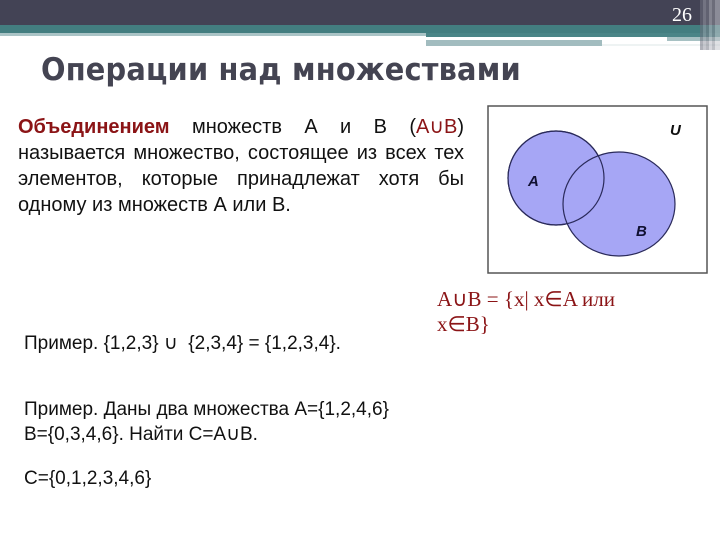 The image size is (720, 540). What do you see at coordinates (526, 299) in the screenshot?
I see `union-formula-line1: A∪B = {x| x∈A или` at bounding box center [526, 299].